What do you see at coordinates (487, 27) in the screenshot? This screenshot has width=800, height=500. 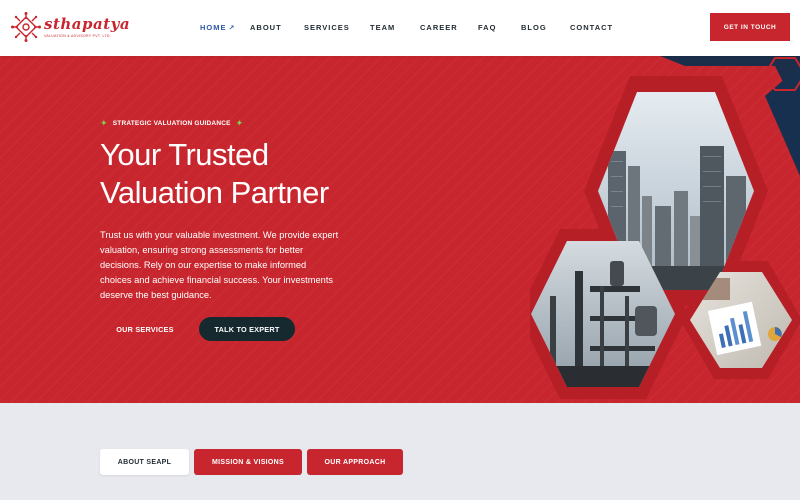 I see `nav-item-faq: FAQ` at bounding box center [487, 27].